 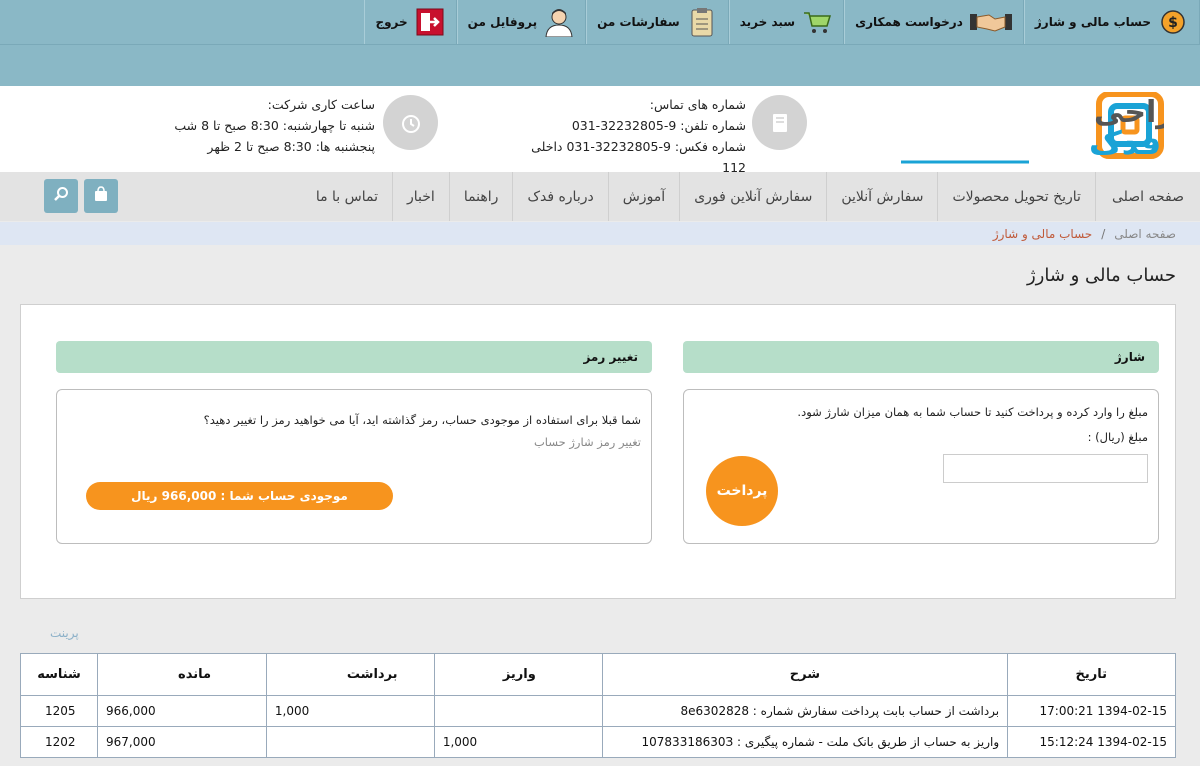 What do you see at coordinates (1092, 22) in the screenshot?
I see `account-charge-label: حساب مالی و شارژ` at bounding box center [1092, 22].